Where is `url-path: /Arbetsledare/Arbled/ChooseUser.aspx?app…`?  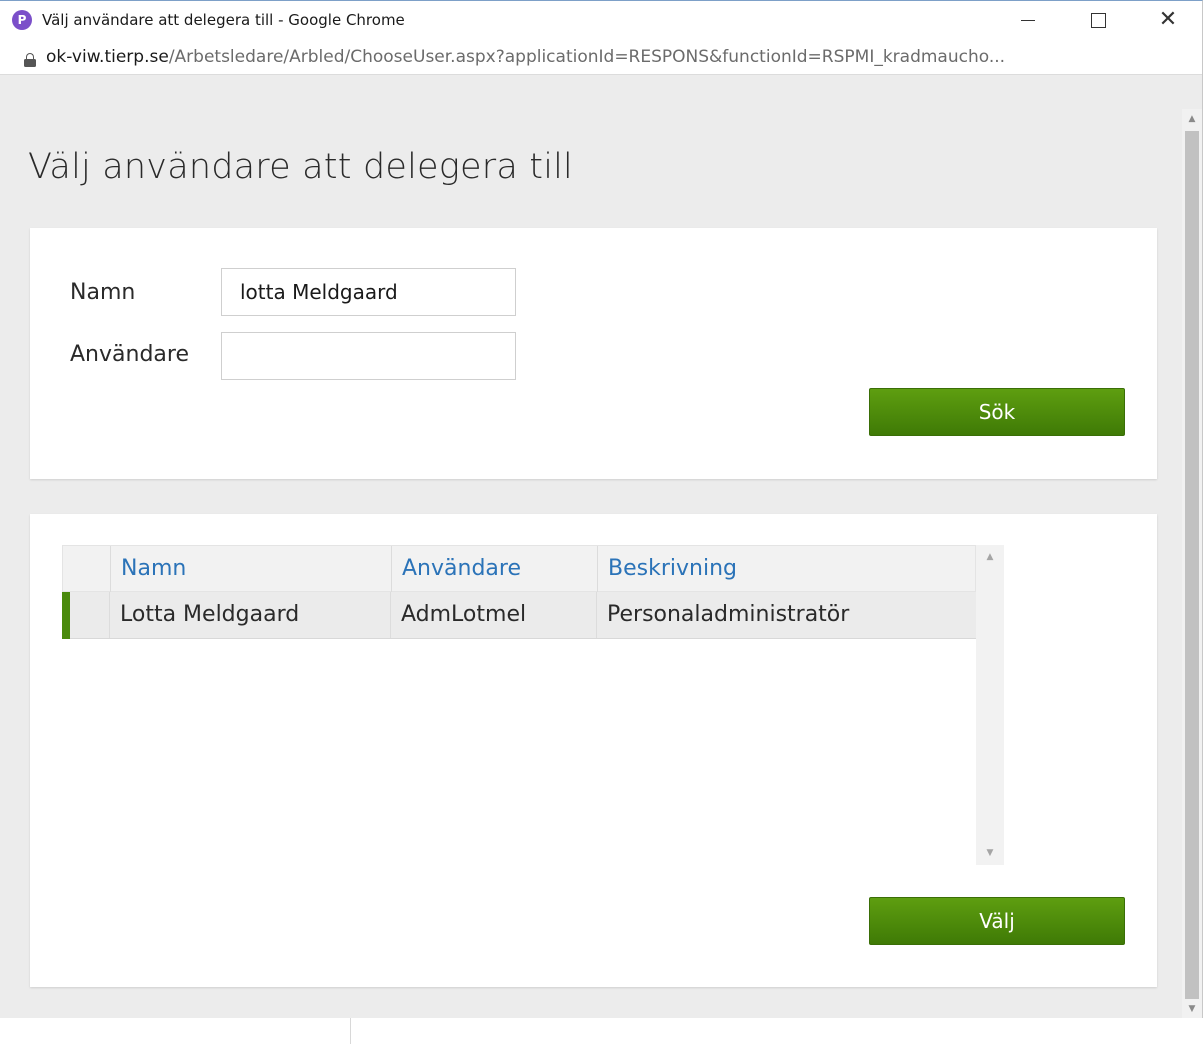
url-path: /Arbetsledare/Arbled/ChooseUser.aspx?app… is located at coordinates (587, 57).